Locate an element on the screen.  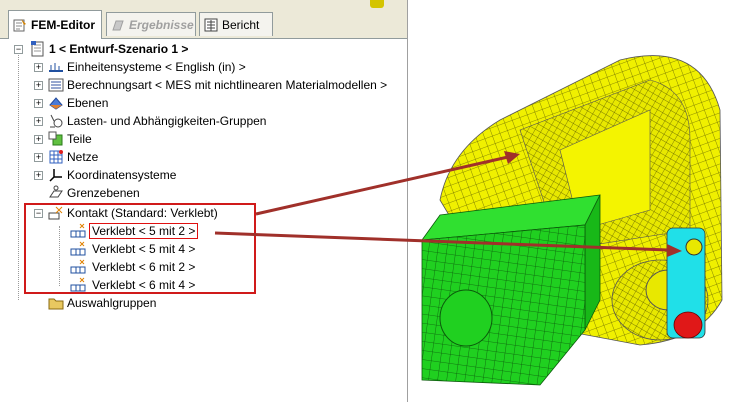
tab-label: FEM-Editor is located at coordinates (63, 25).